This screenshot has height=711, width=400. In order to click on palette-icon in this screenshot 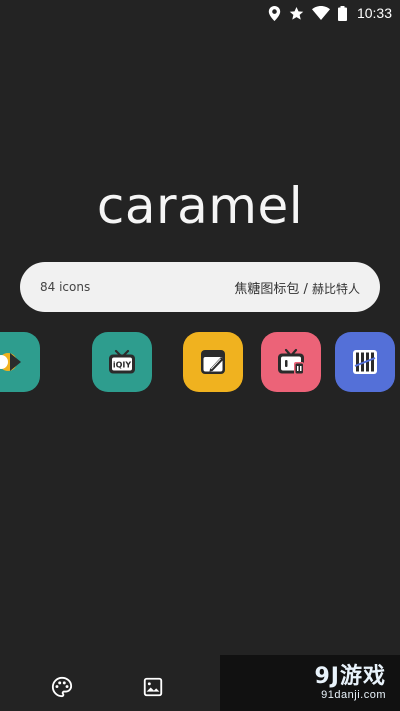, I will do `click(62, 687)`.